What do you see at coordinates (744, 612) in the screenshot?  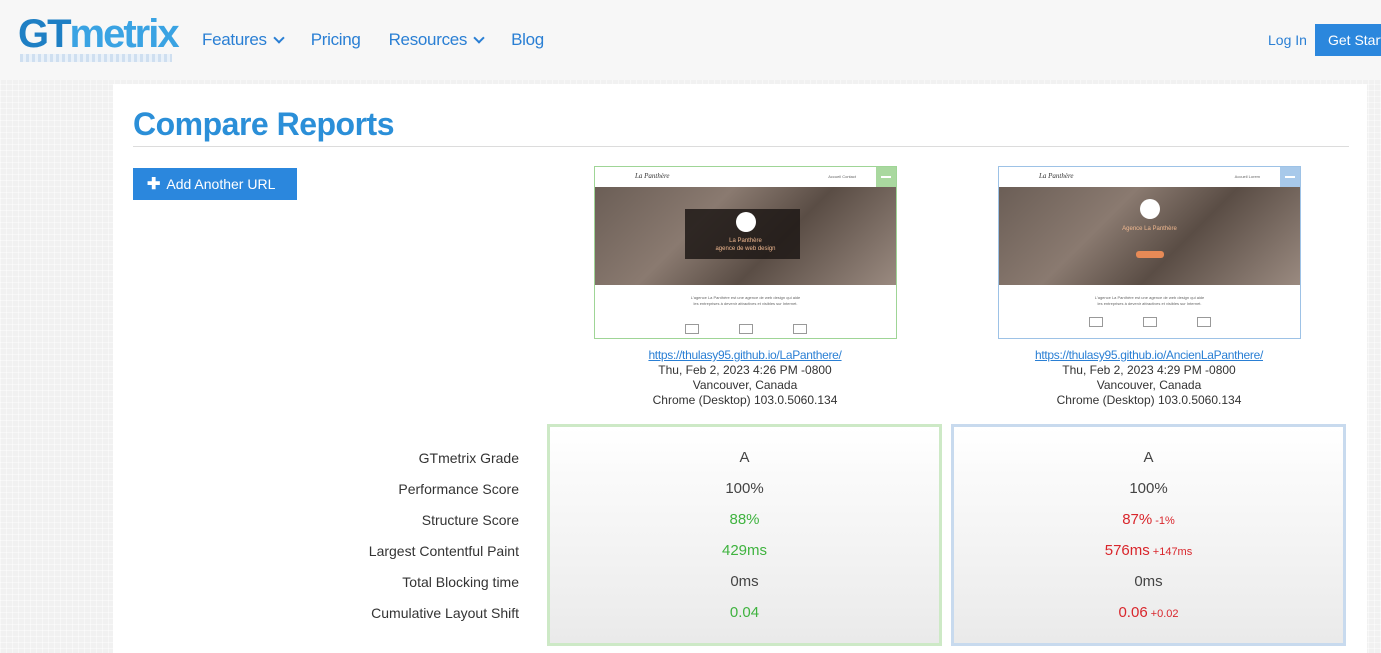 I see `report-1-cls: 0.04` at bounding box center [744, 612].